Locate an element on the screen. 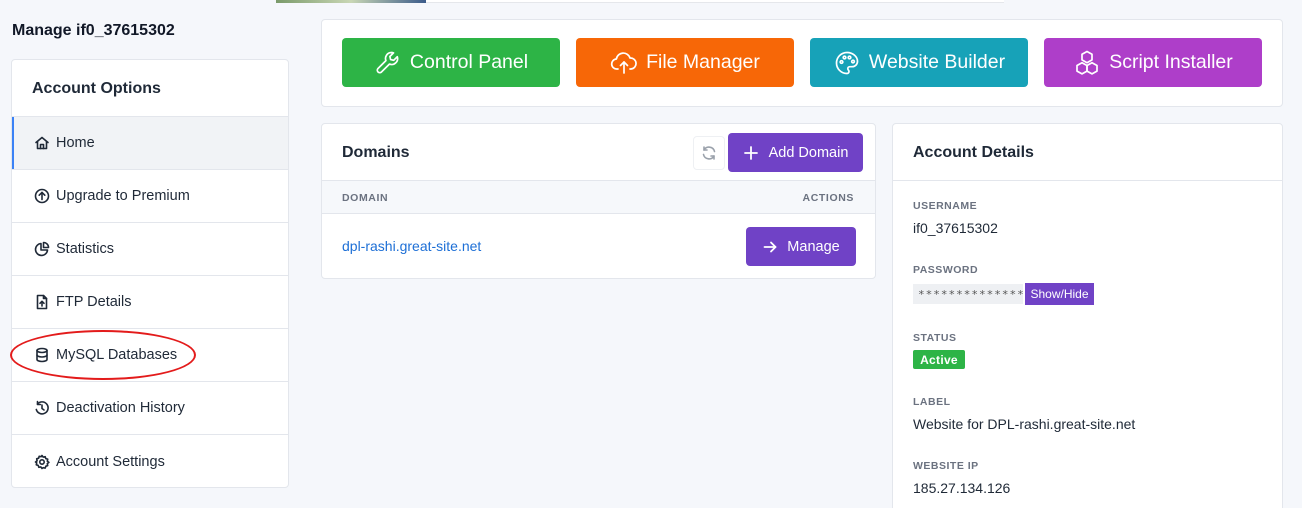  table-row: dpl-rashi.great-site.net Manage is located at coordinates (598, 246).